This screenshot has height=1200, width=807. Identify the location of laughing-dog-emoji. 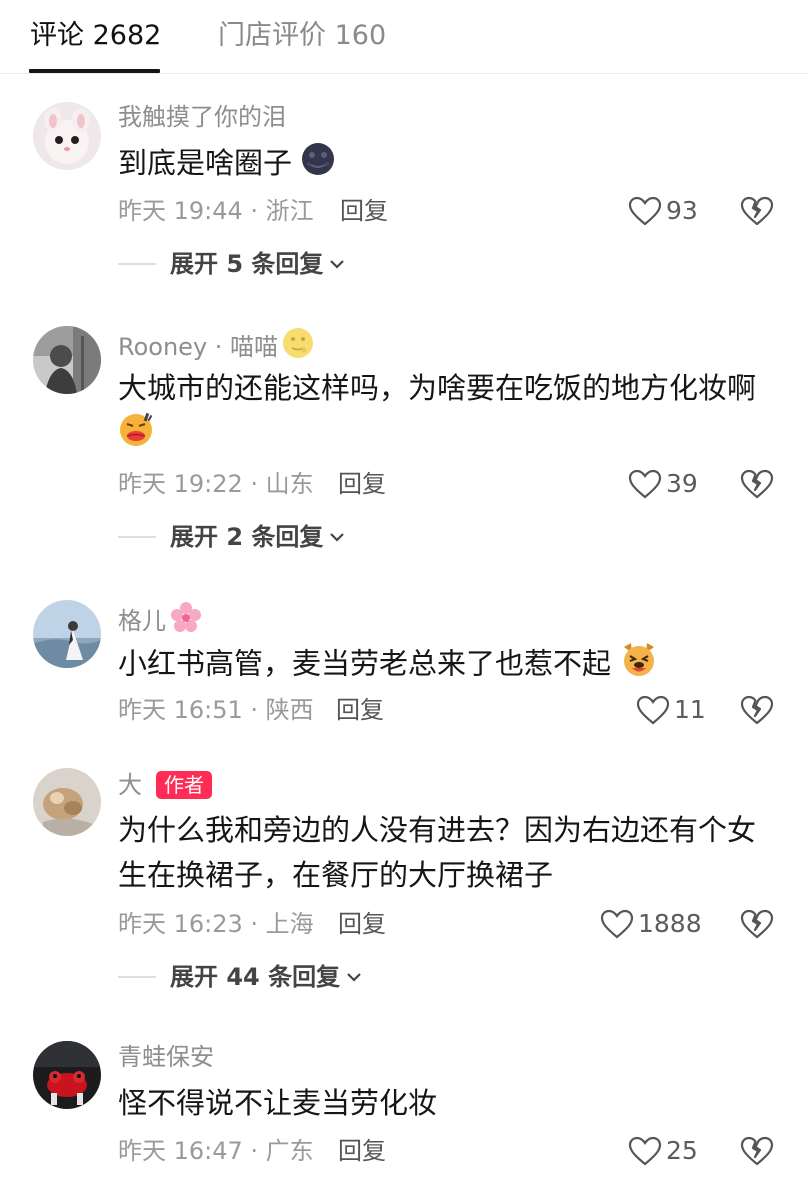
(639, 665).